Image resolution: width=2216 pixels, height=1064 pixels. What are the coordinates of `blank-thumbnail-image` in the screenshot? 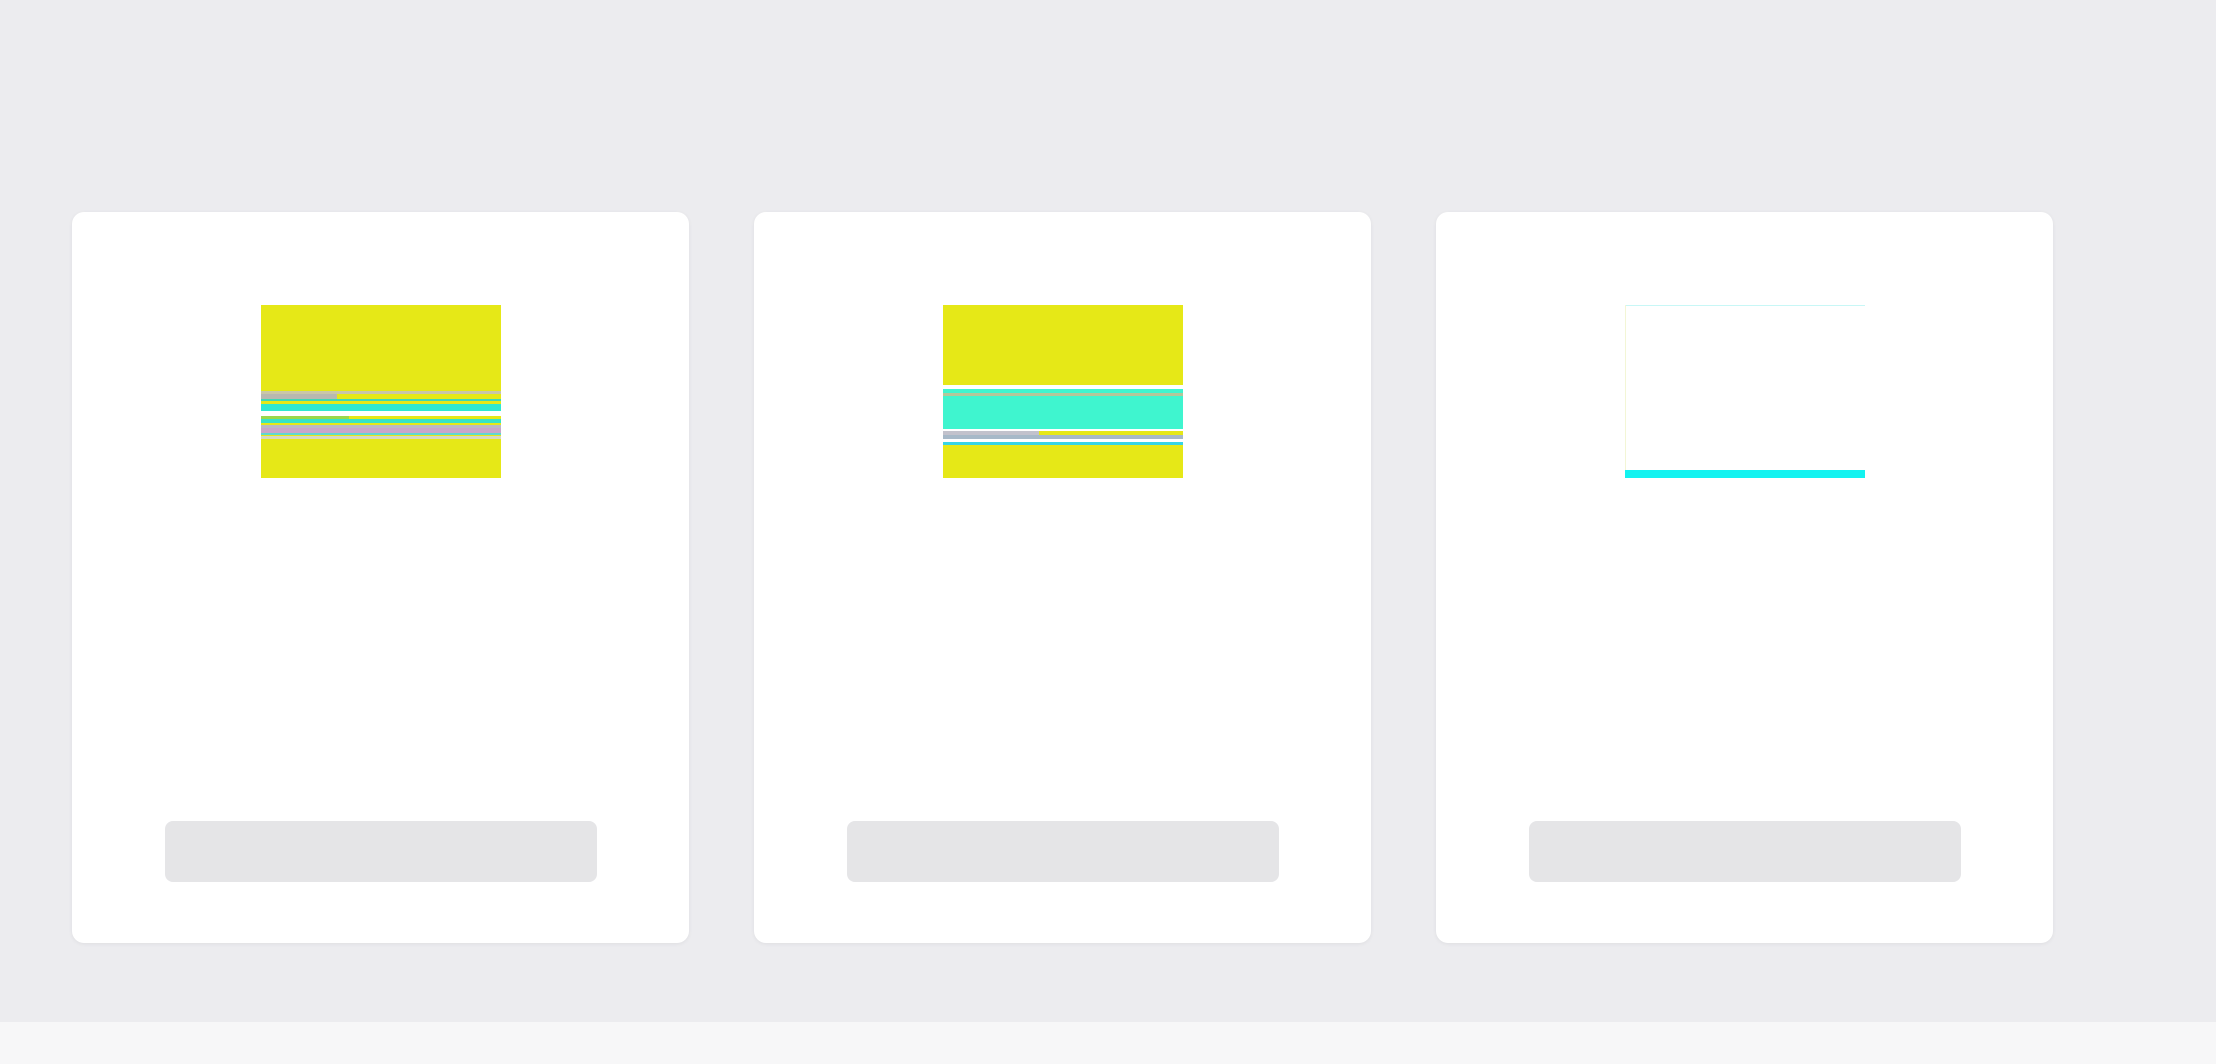 It's located at (1745, 391).